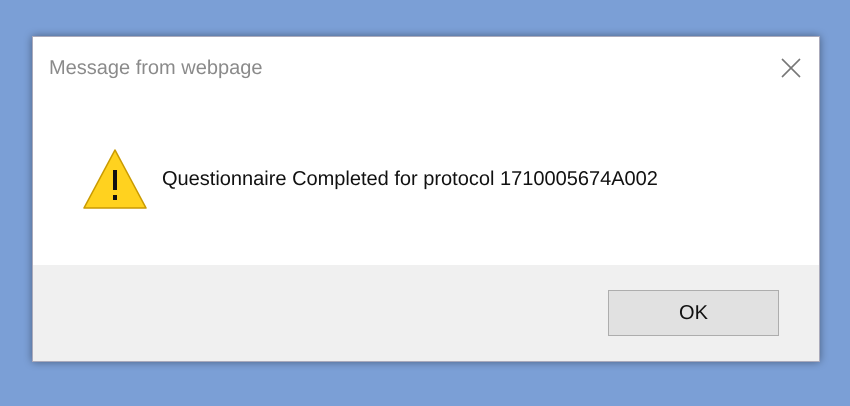 This screenshot has height=406, width=850. I want to click on close-icon, so click(791, 68).